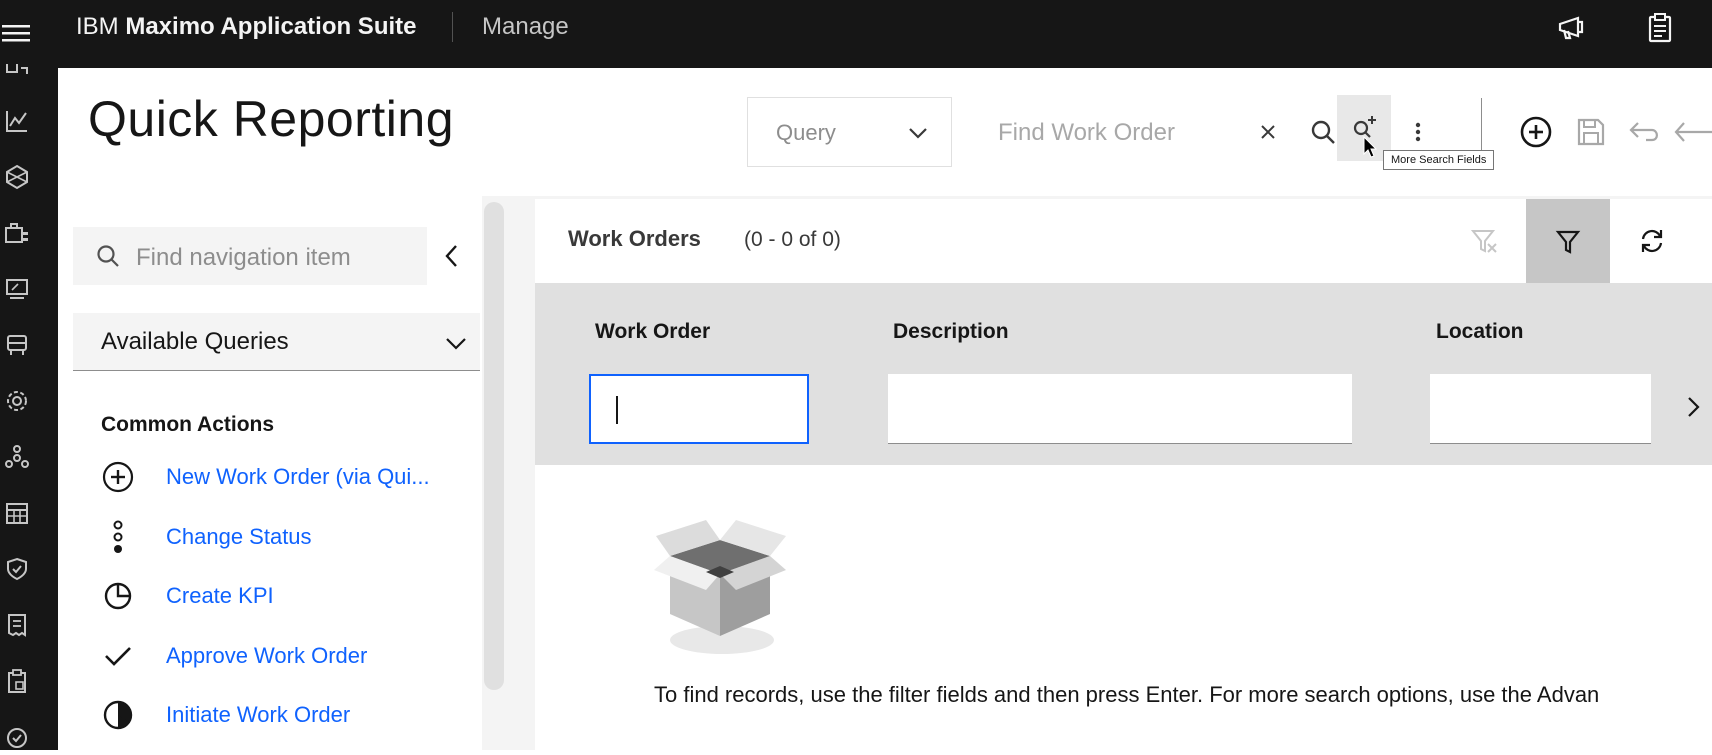 The height and width of the screenshot is (755, 1712). Describe the element at coordinates (806, 132) in the screenshot. I see `query-select-value: Query` at that location.